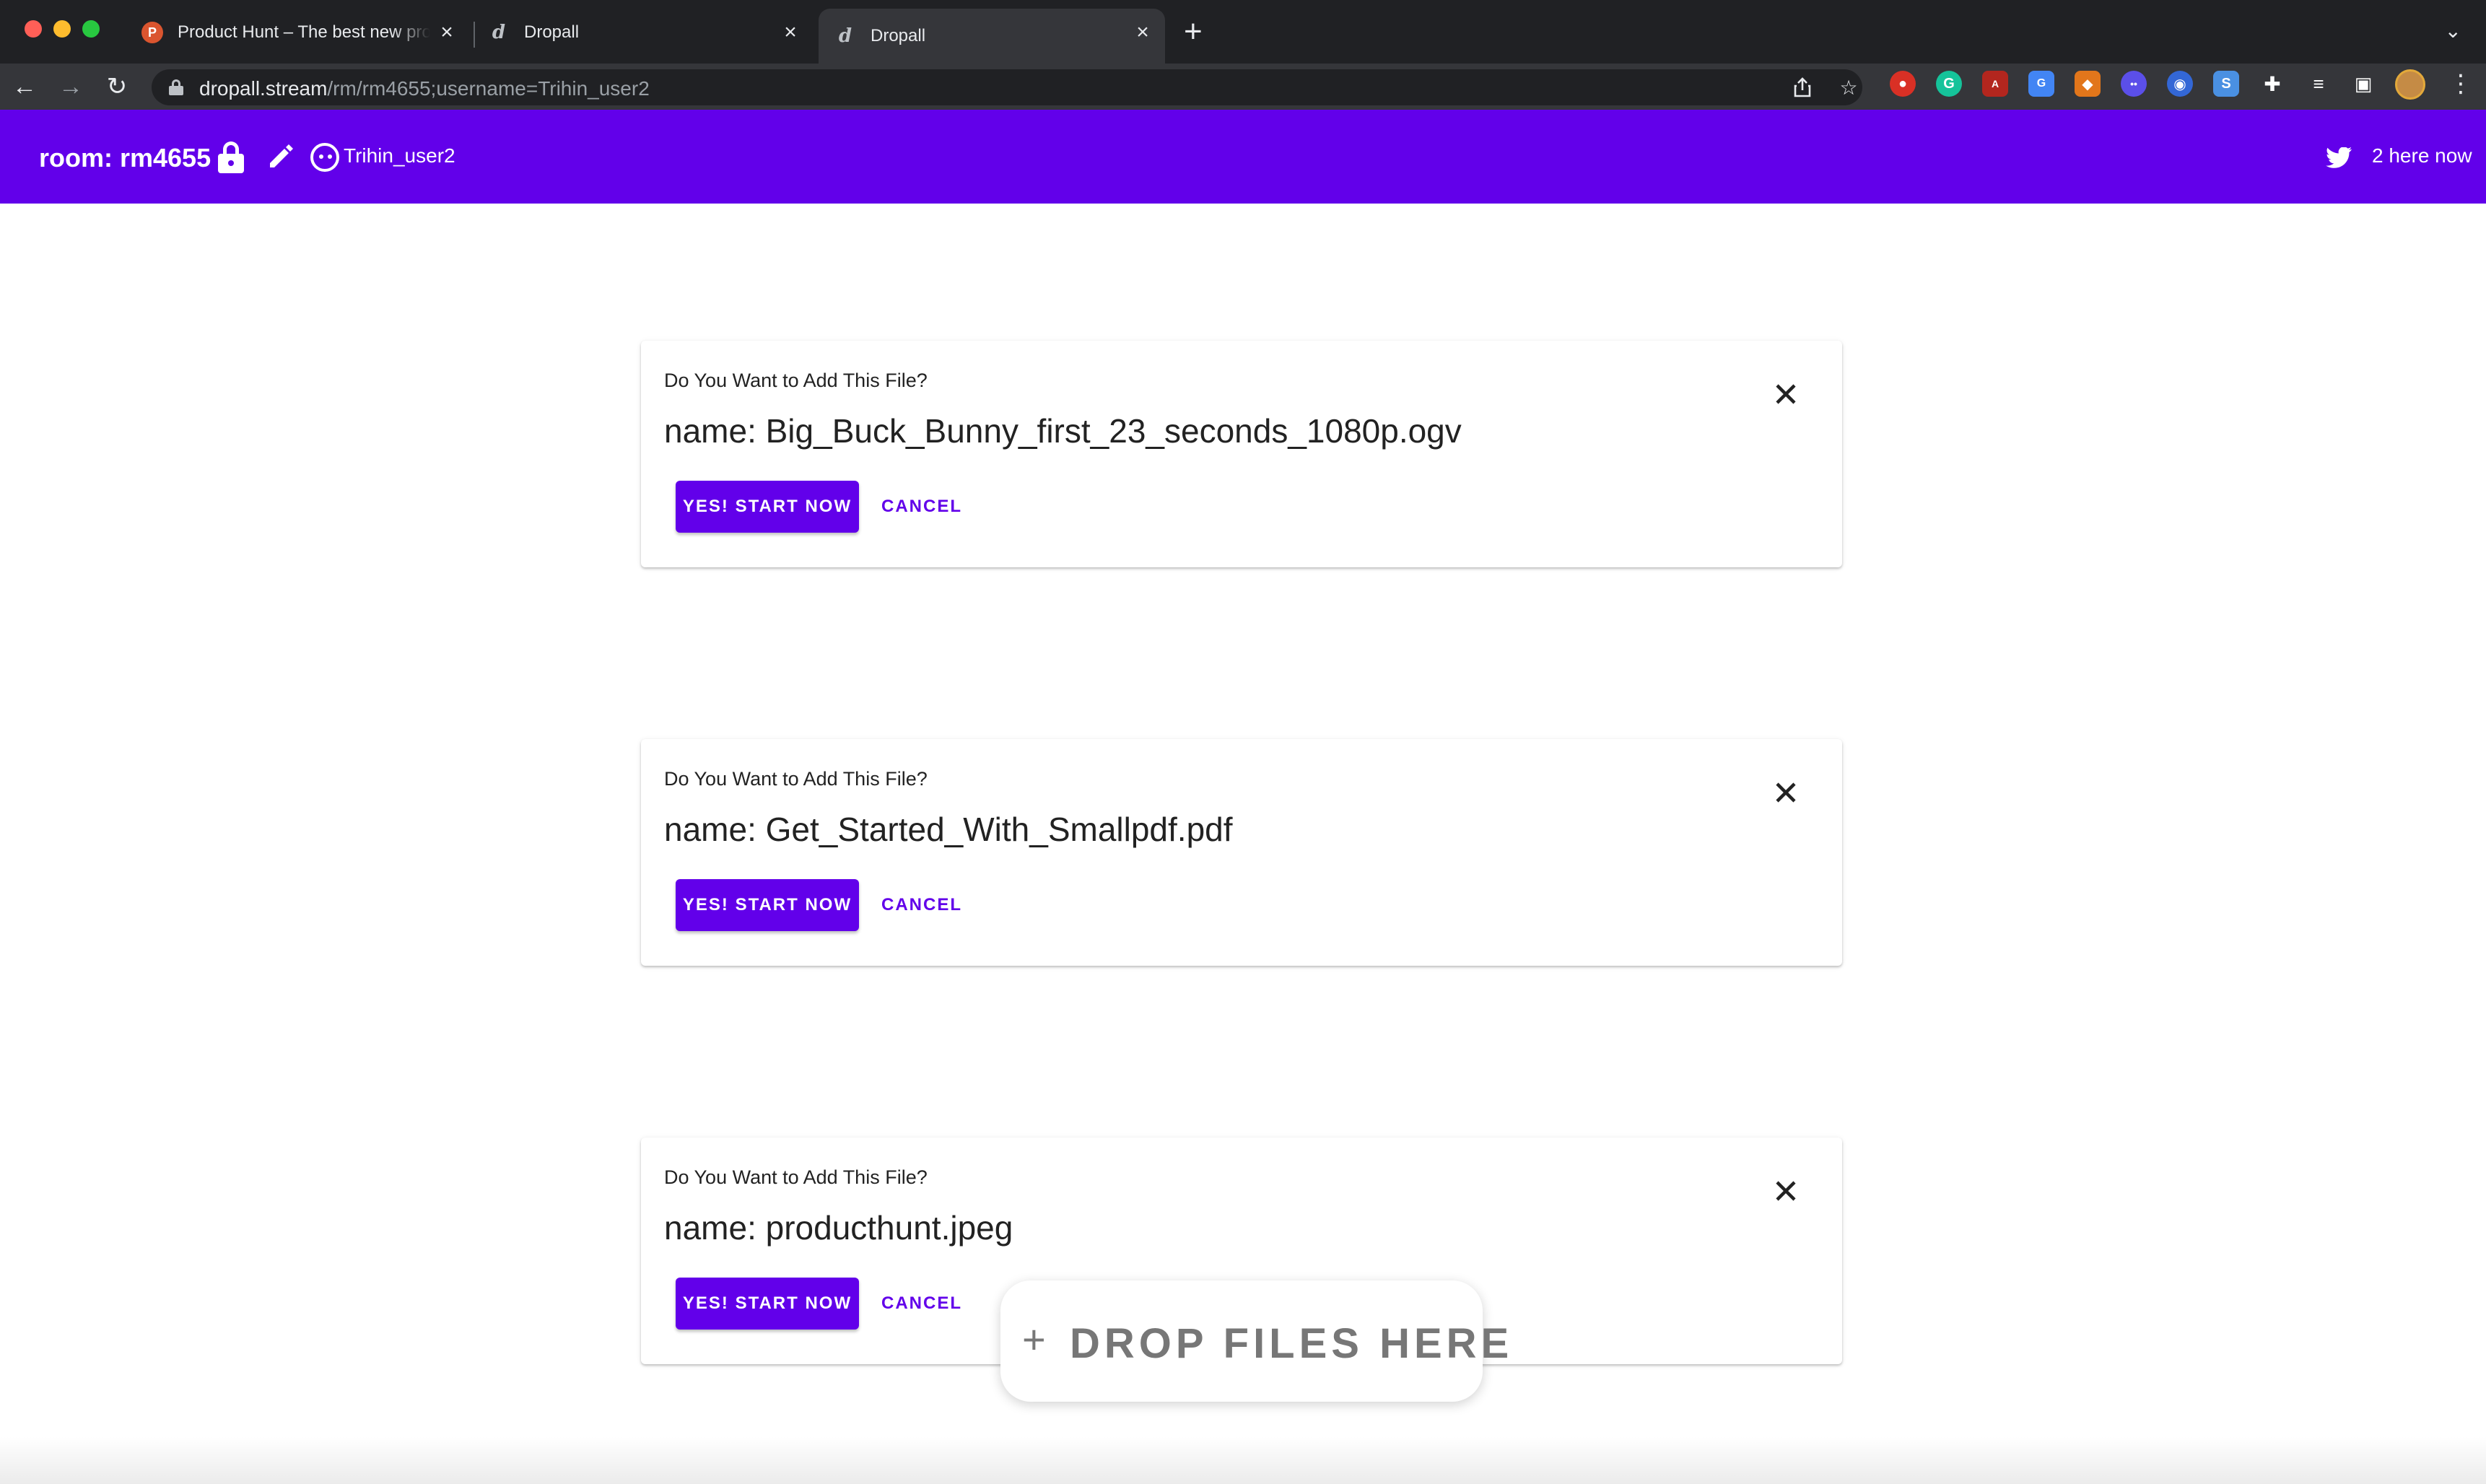 The image size is (2486, 1484). What do you see at coordinates (2363, 84) in the screenshot?
I see `side-panel-icon: ▣` at bounding box center [2363, 84].